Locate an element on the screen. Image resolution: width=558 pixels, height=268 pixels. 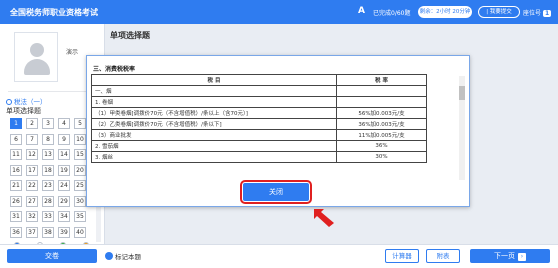
subject-label: 税法（一） is located at coordinates (30, 102).